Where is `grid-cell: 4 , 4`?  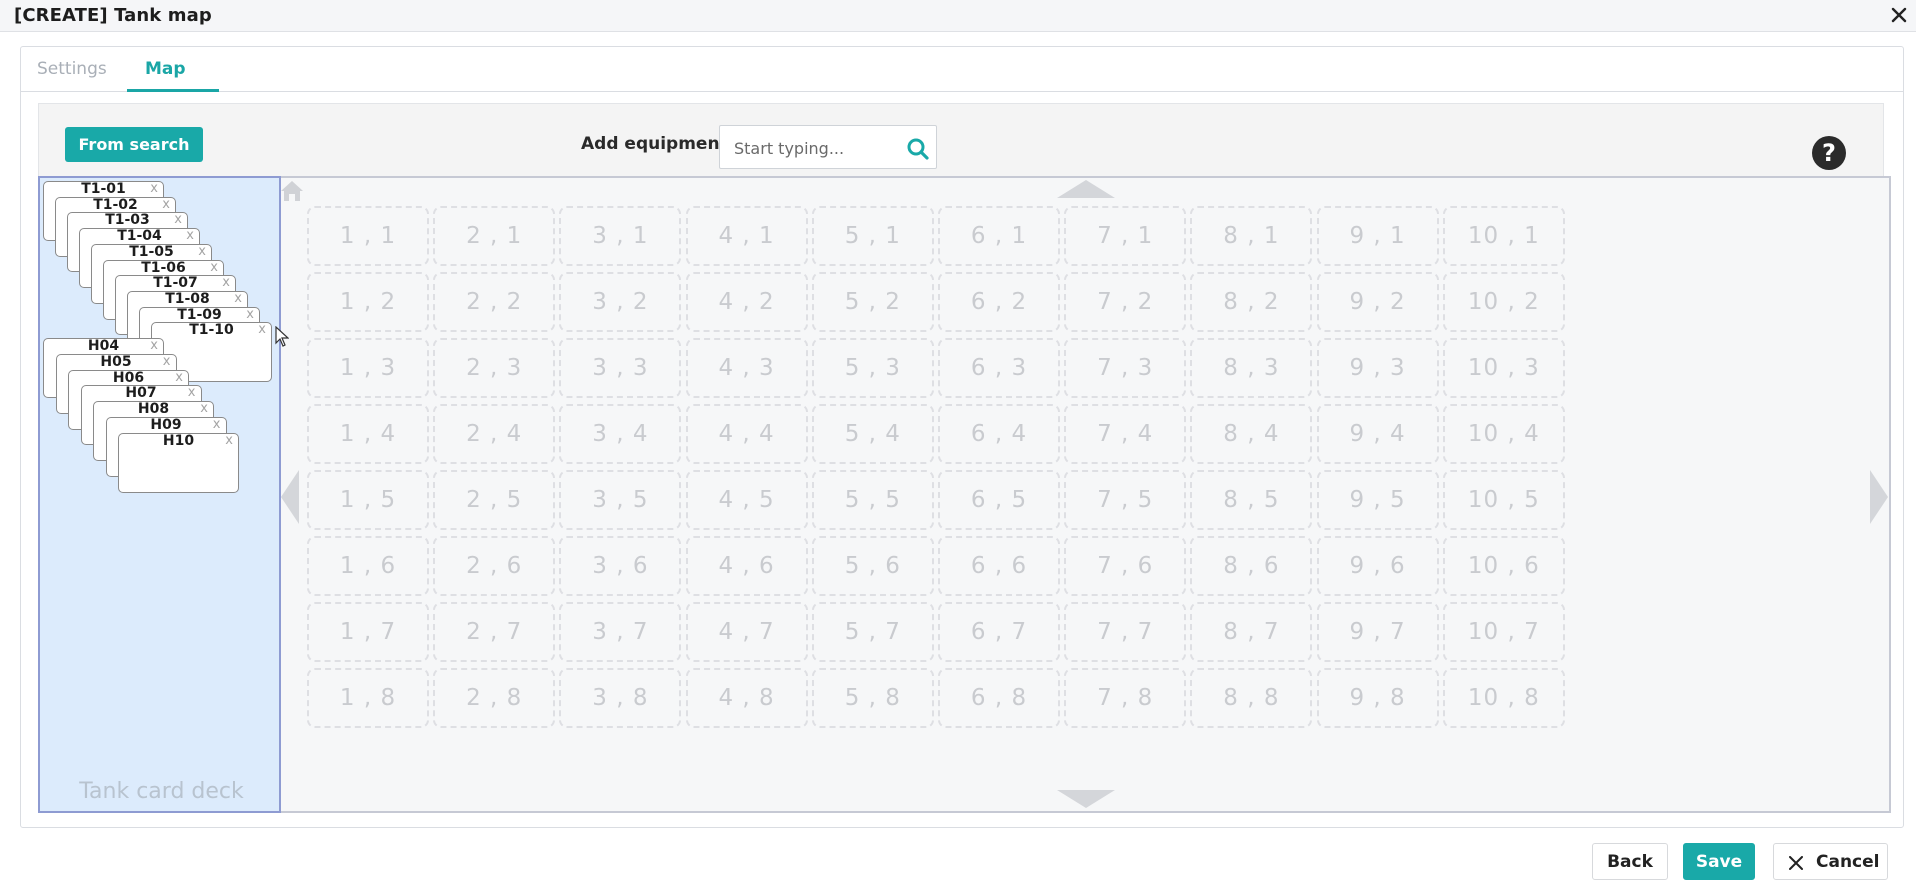 grid-cell: 4 , 4 is located at coordinates (746, 434).